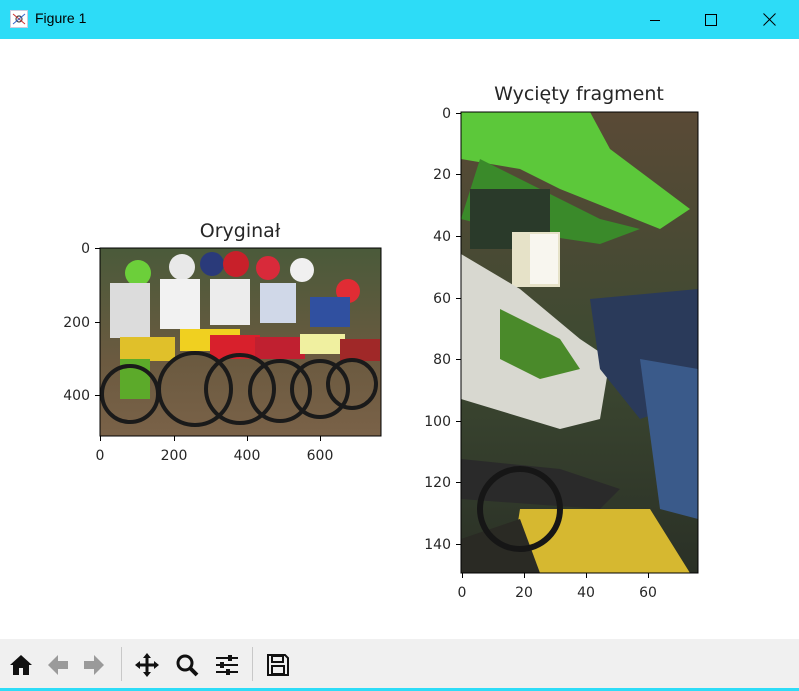  What do you see at coordinates (85, 249) in the screenshot?
I see `original-y-tick-label: 0` at bounding box center [85, 249].